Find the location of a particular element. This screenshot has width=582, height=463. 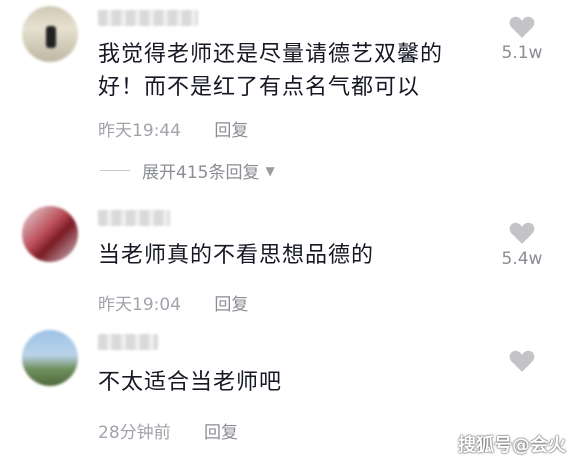

comment-text: 当老师真的不看思想品德的 is located at coordinates (236, 255).